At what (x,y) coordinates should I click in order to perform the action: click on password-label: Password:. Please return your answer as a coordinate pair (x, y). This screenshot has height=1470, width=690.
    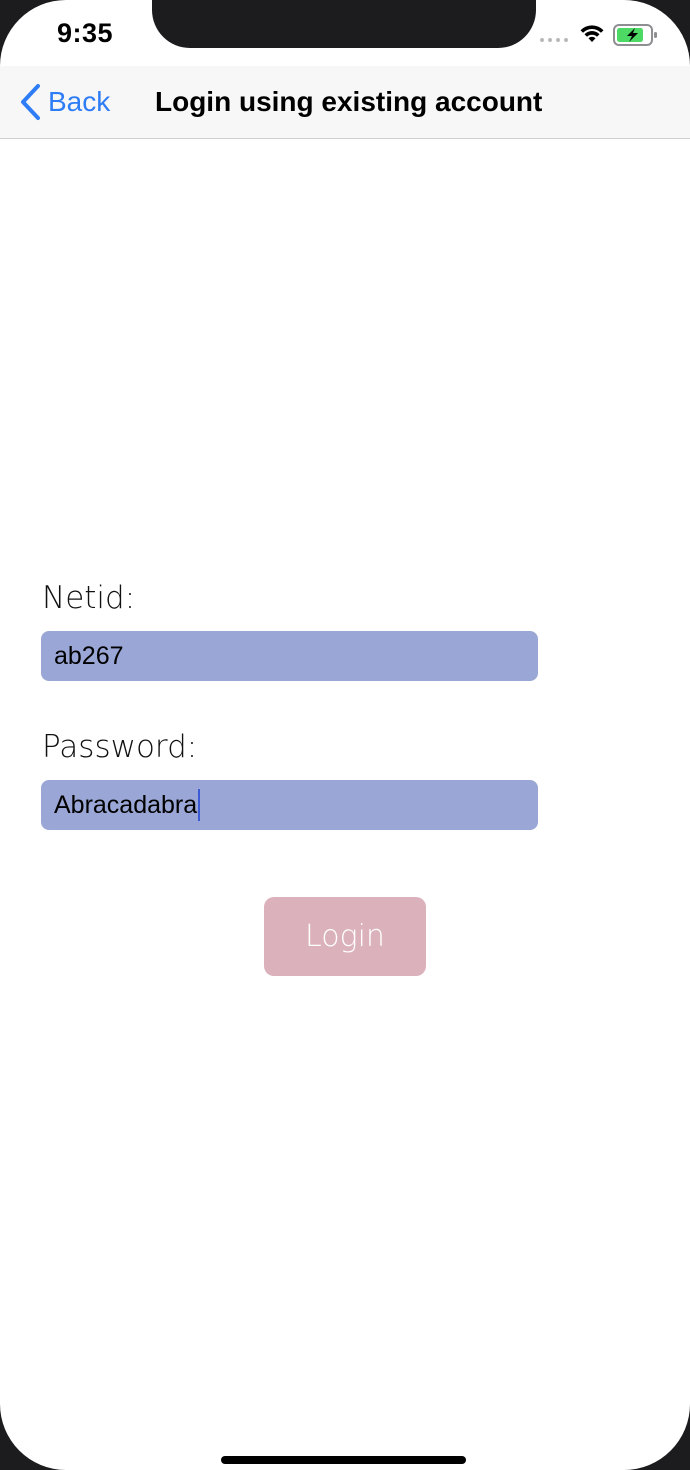
    Looking at the image, I should click on (120, 747).